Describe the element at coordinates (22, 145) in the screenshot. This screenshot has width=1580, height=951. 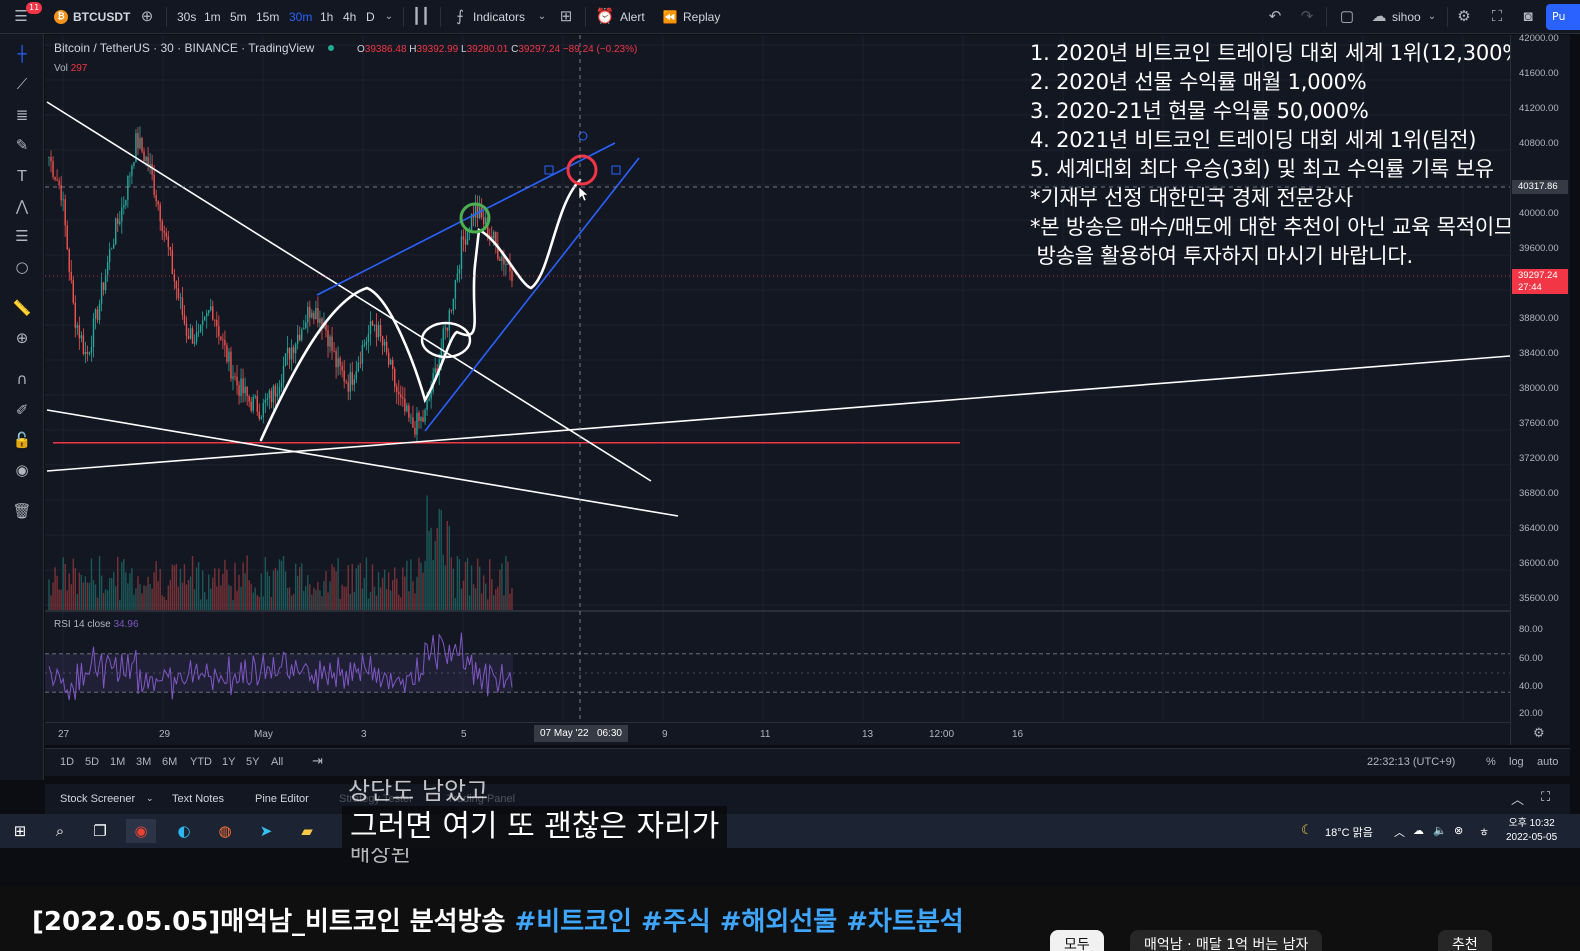
I see `brush-icon: ✎` at that location.